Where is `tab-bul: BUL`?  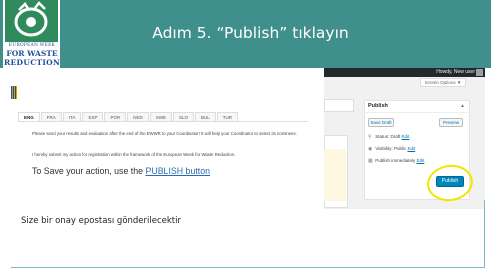
tab-bul: BUL is located at coordinates (205, 116).